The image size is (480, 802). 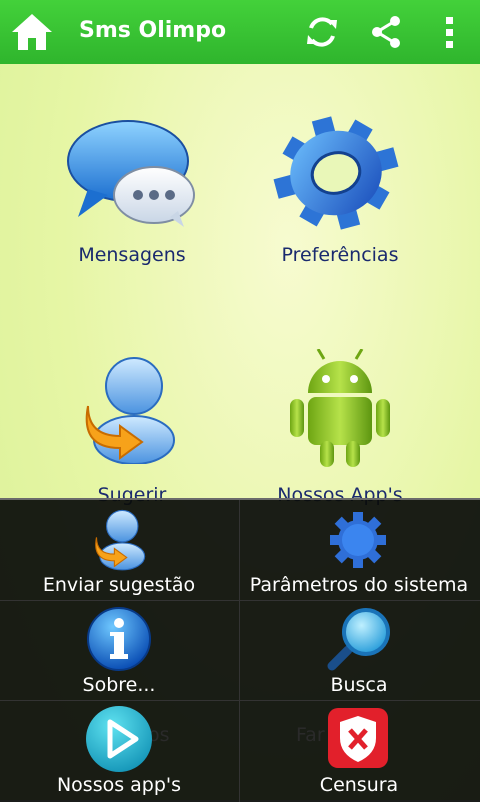 What do you see at coordinates (340, 409) in the screenshot?
I see `android-robot-icon` at bounding box center [340, 409].